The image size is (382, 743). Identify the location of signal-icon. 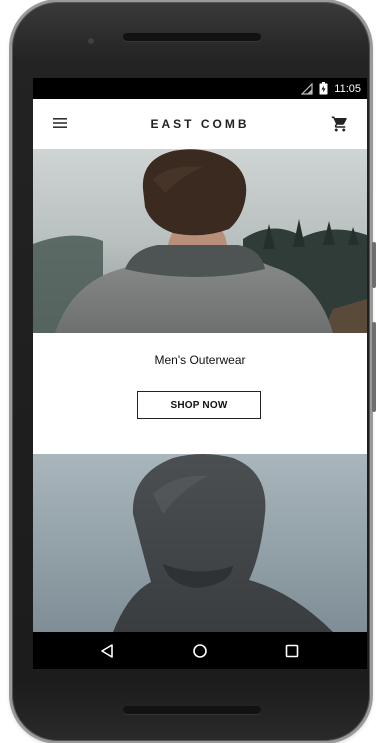
(307, 88).